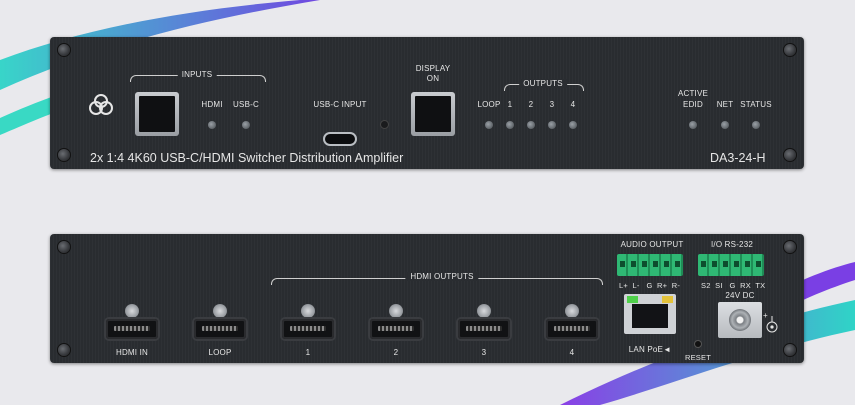  I want to click on net-label: NET, so click(725, 104).